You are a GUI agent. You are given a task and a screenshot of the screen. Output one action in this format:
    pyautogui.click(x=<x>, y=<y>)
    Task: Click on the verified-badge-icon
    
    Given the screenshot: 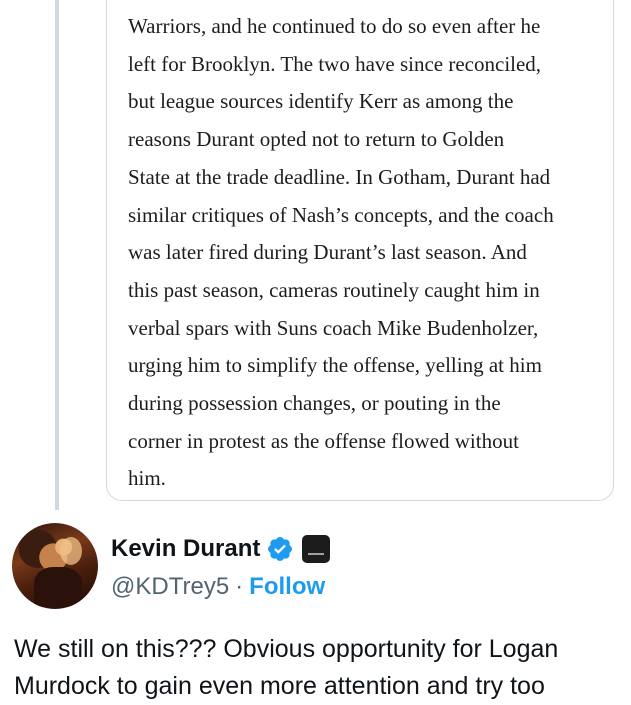 What is the action you would take?
    pyautogui.click(x=280, y=549)
    